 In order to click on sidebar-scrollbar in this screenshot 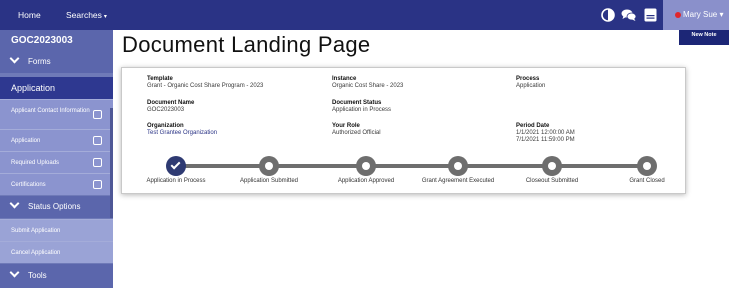, I will do `click(111, 163)`.